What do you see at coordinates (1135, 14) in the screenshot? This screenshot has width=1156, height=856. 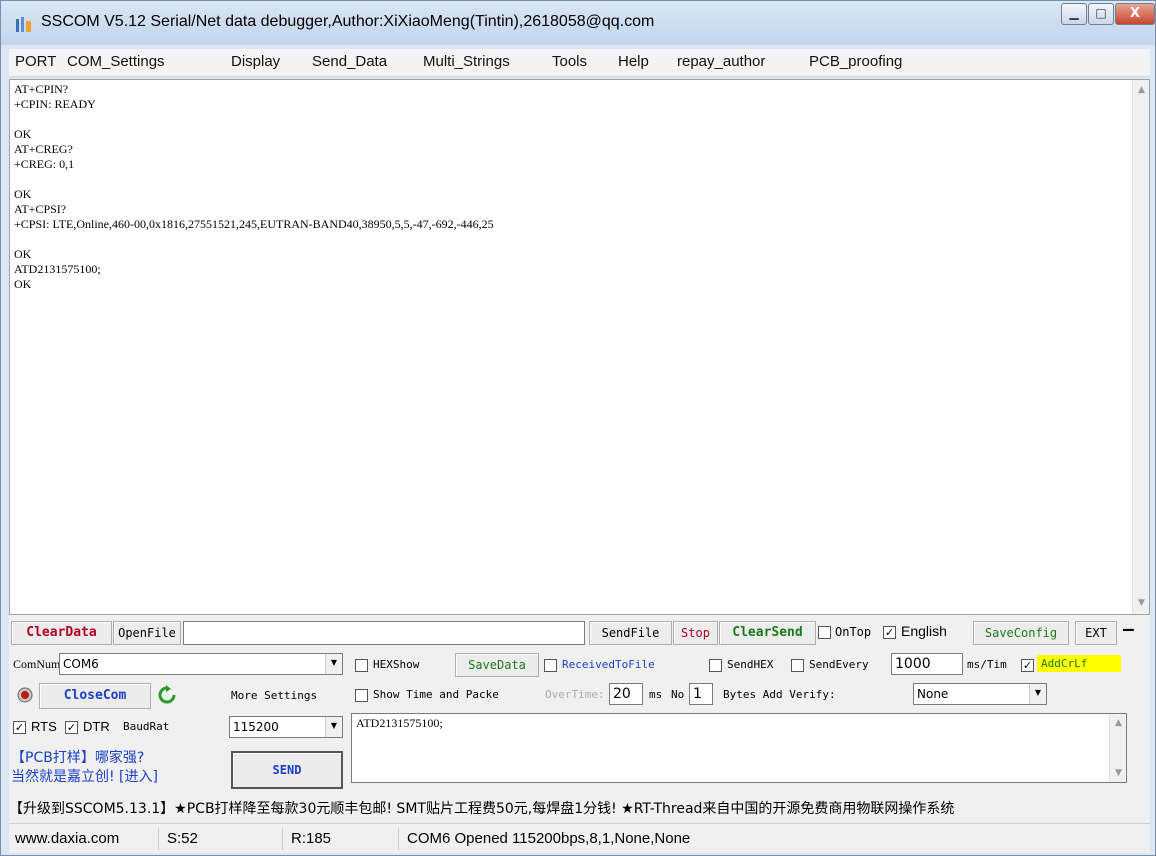 I see `close-button: X` at bounding box center [1135, 14].